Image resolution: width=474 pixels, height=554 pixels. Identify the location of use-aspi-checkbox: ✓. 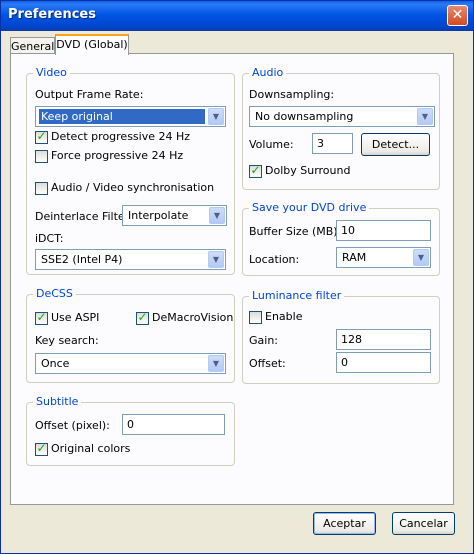
(41, 317).